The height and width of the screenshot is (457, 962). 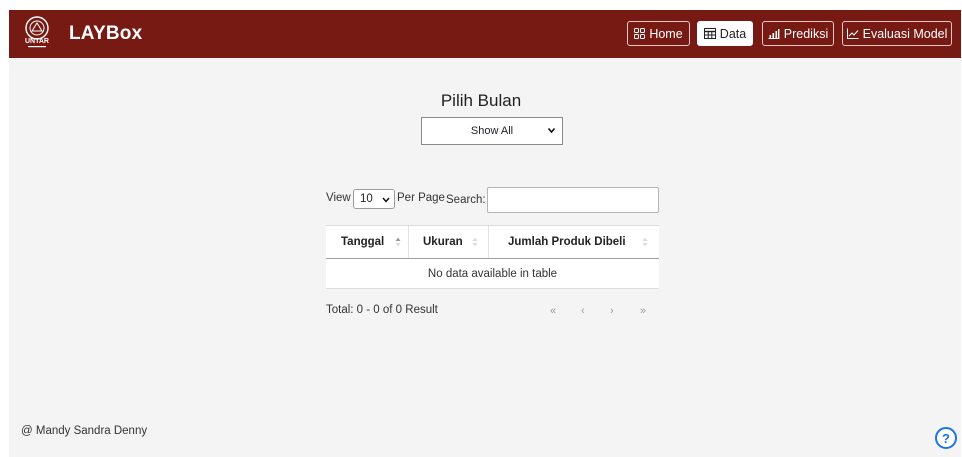 What do you see at coordinates (643, 311) in the screenshot?
I see `pagination-last: »` at bounding box center [643, 311].